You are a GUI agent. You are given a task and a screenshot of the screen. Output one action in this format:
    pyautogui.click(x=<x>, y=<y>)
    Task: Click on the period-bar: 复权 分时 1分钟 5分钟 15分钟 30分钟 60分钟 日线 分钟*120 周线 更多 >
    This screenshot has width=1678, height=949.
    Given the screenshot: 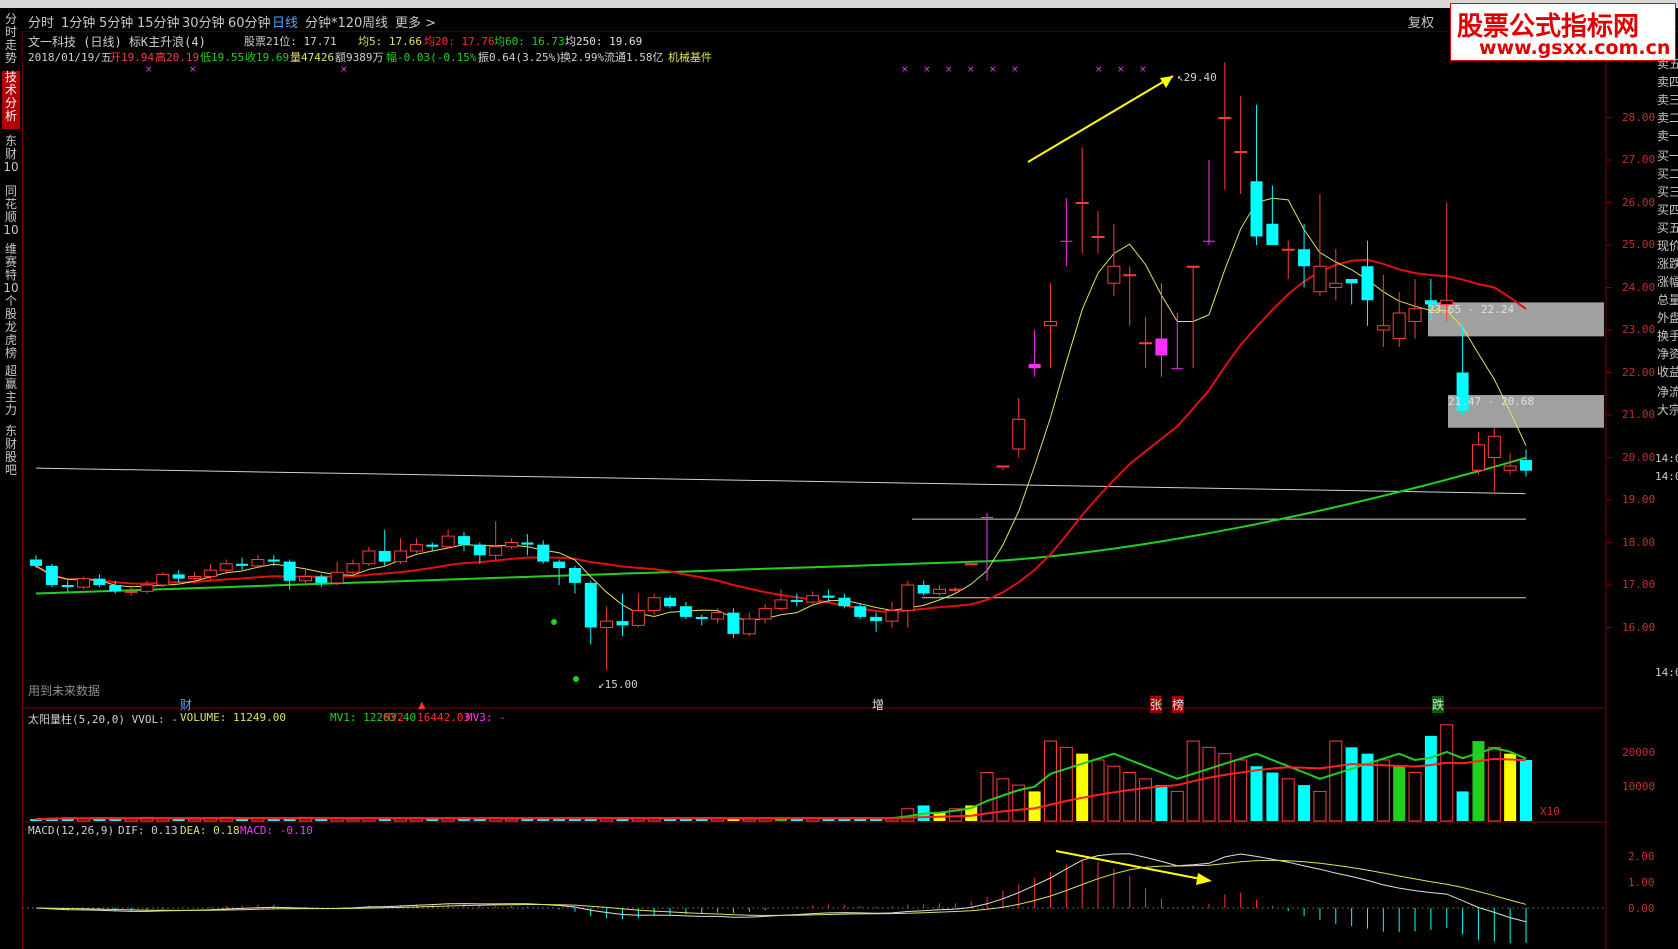 What is the action you would take?
    pyautogui.click(x=850, y=20)
    